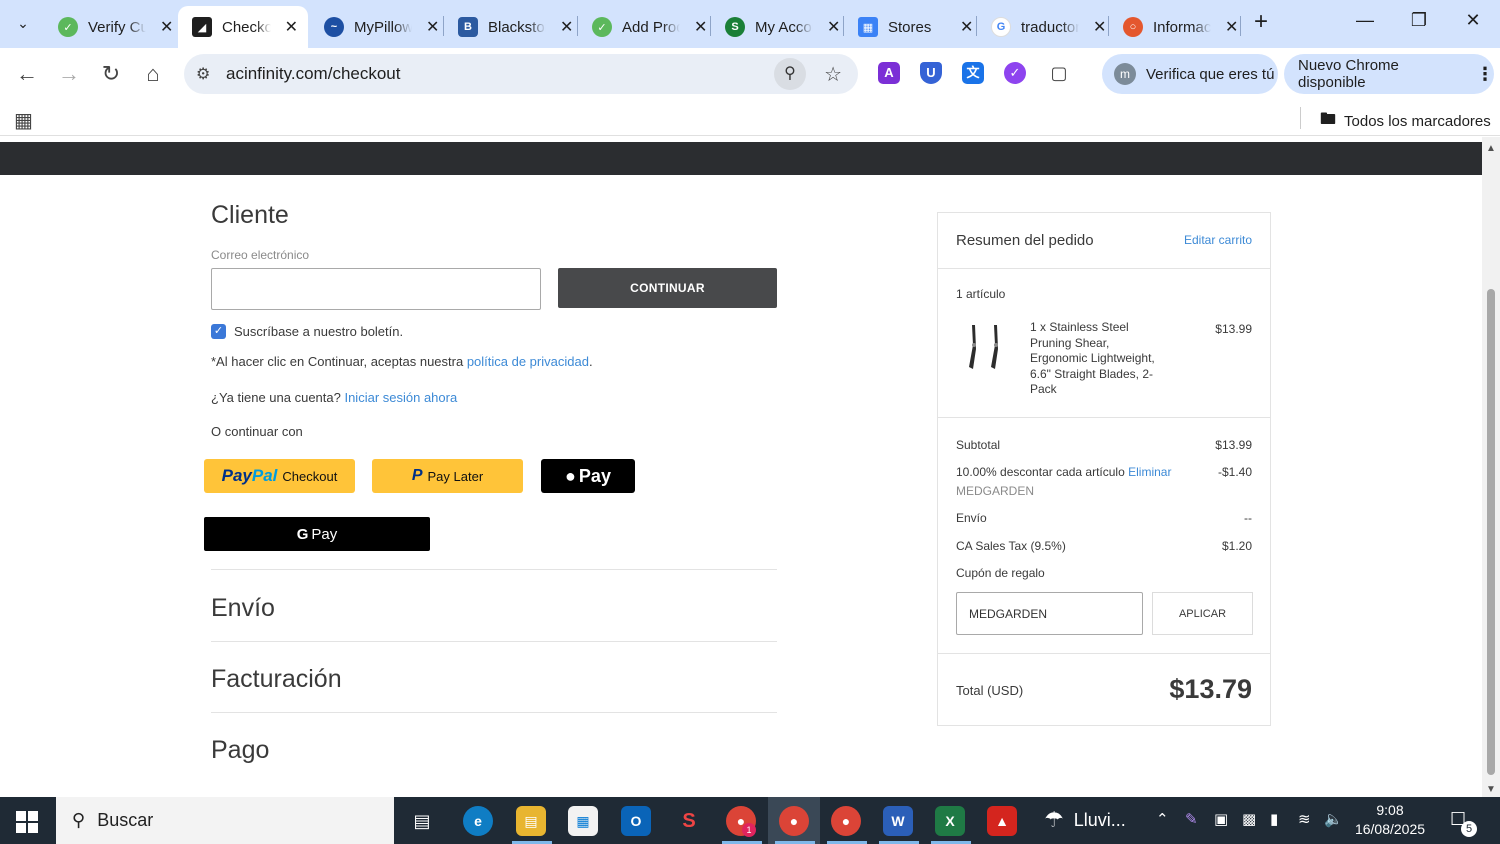 The width and height of the screenshot is (1500, 844). What do you see at coordinates (1365, 23) in the screenshot?
I see `minimize-button: —` at bounding box center [1365, 23].